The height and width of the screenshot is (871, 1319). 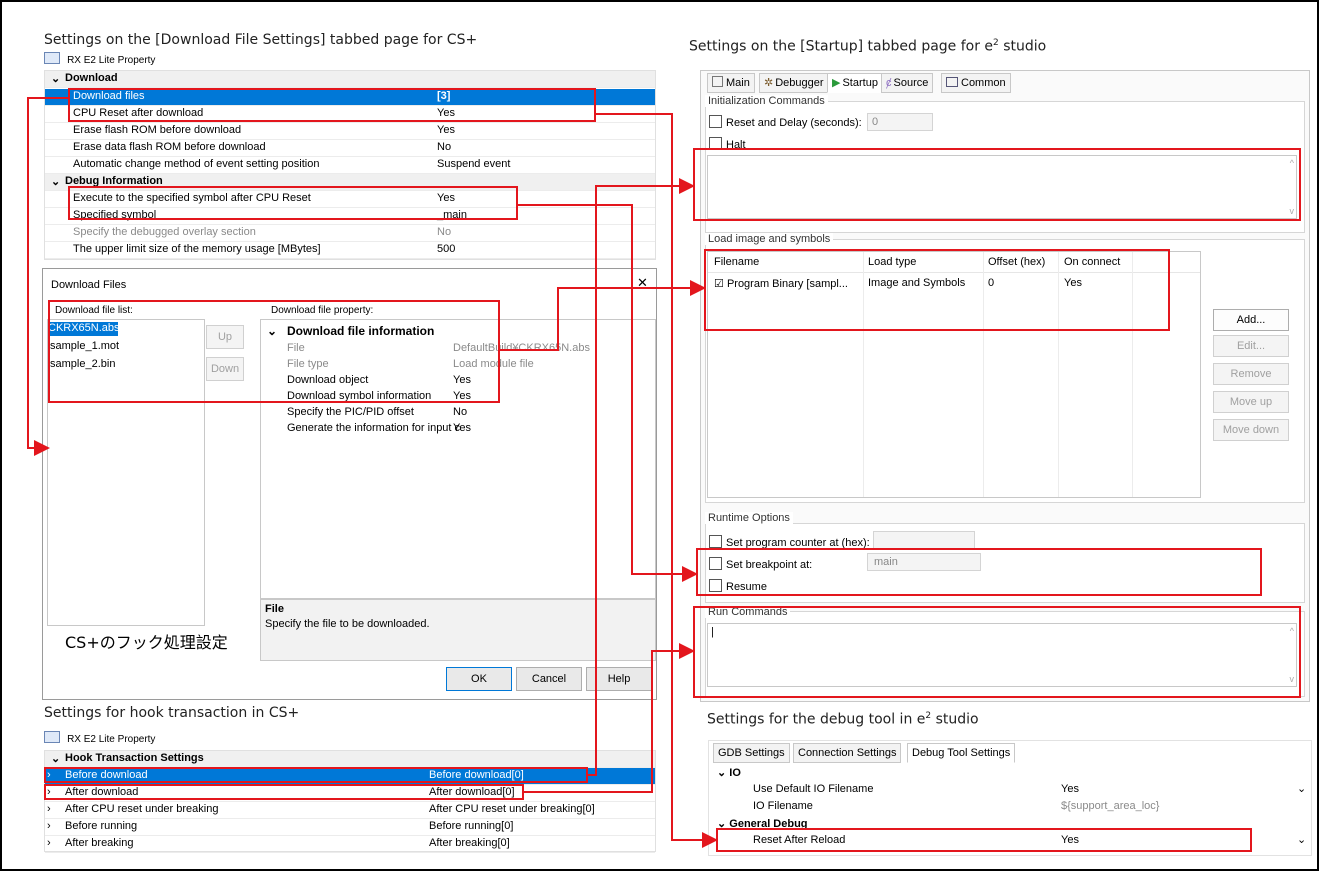 What do you see at coordinates (47, 276) in the screenshot?
I see `arrow-download-files-to-dialog` at bounding box center [47, 276].